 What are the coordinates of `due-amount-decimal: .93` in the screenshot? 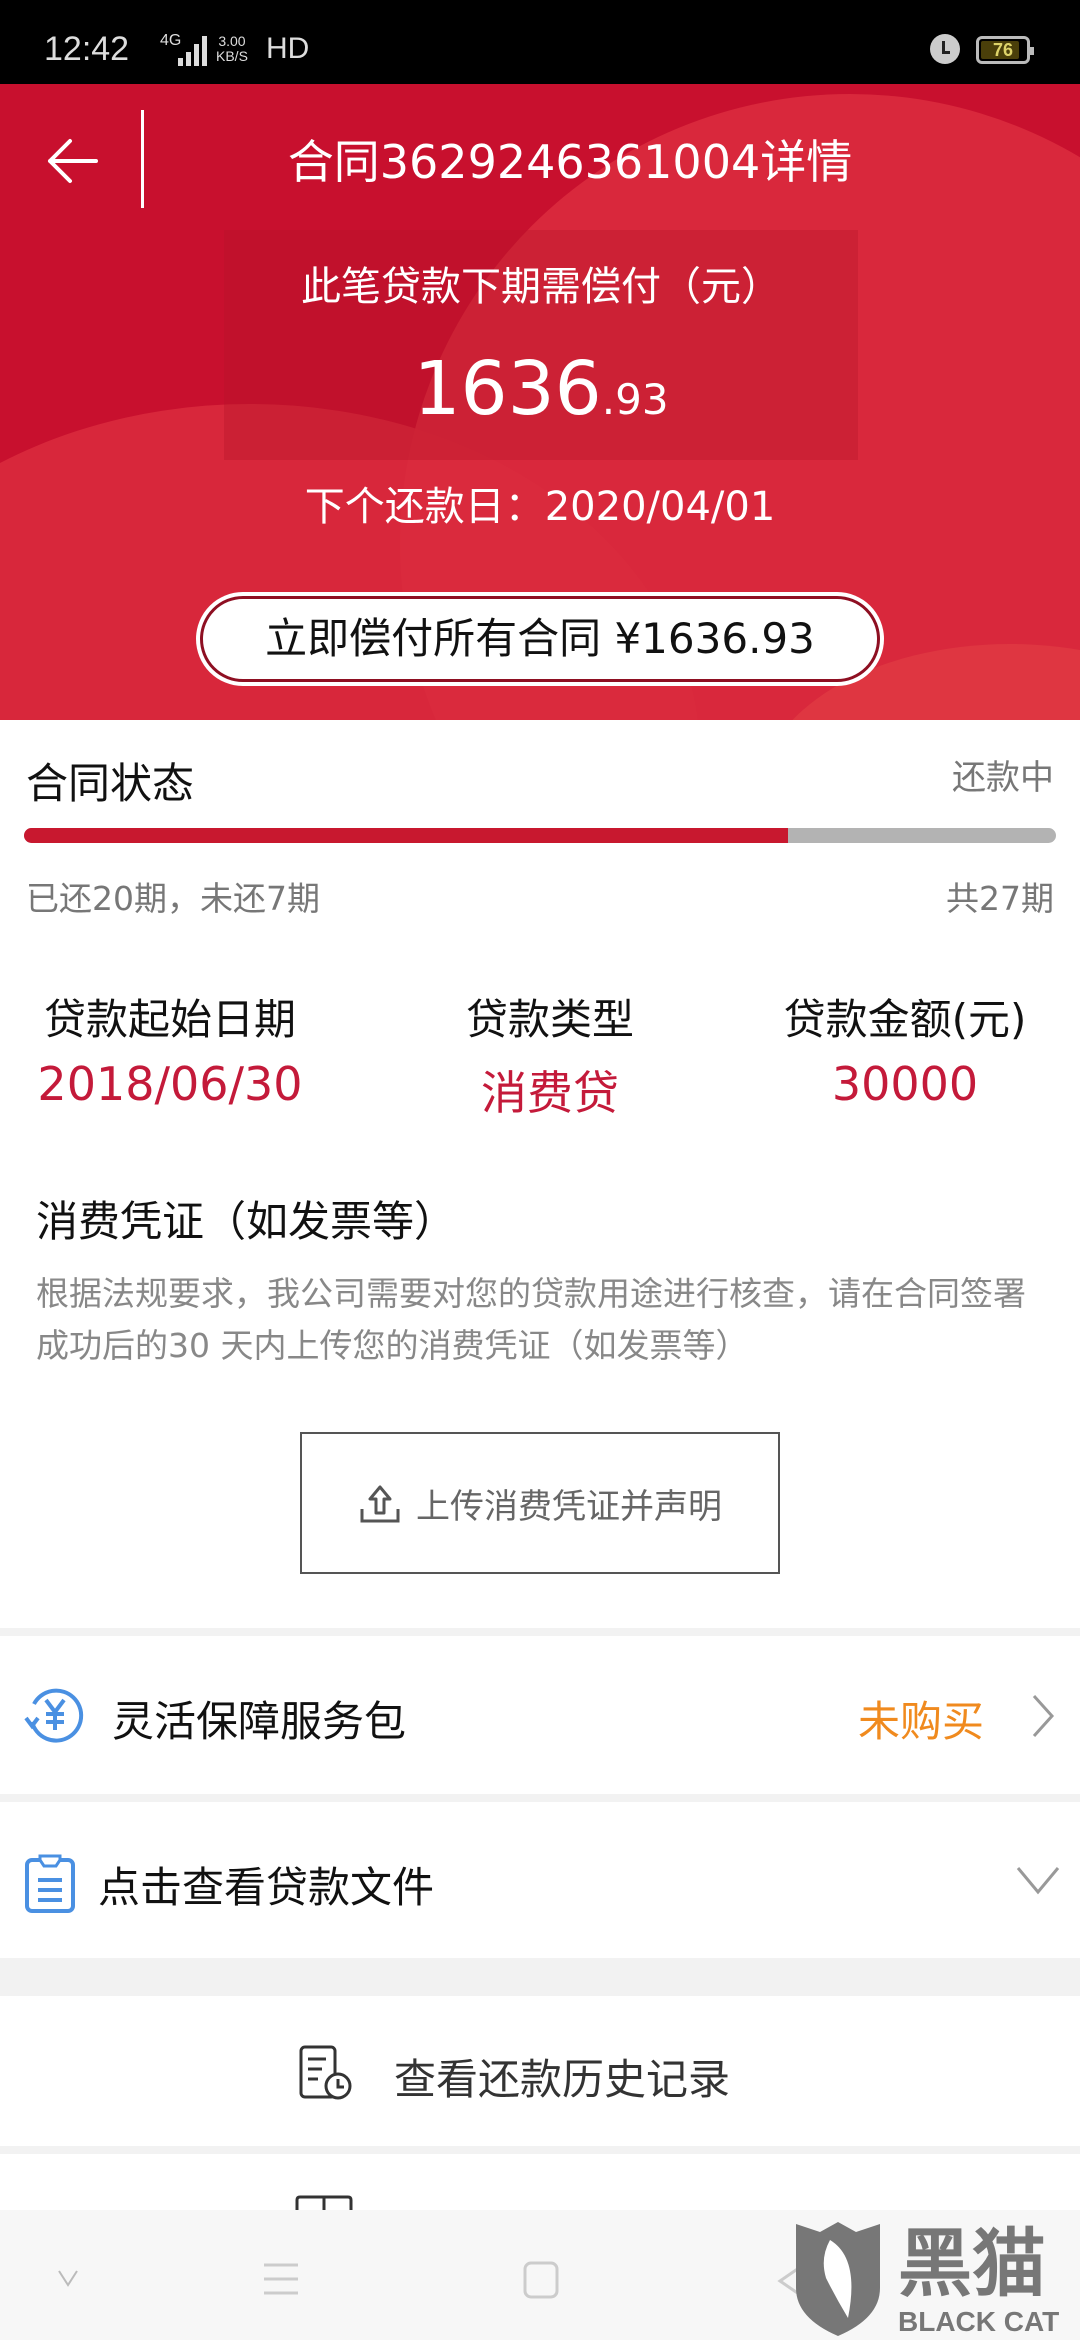 It's located at (635, 399).